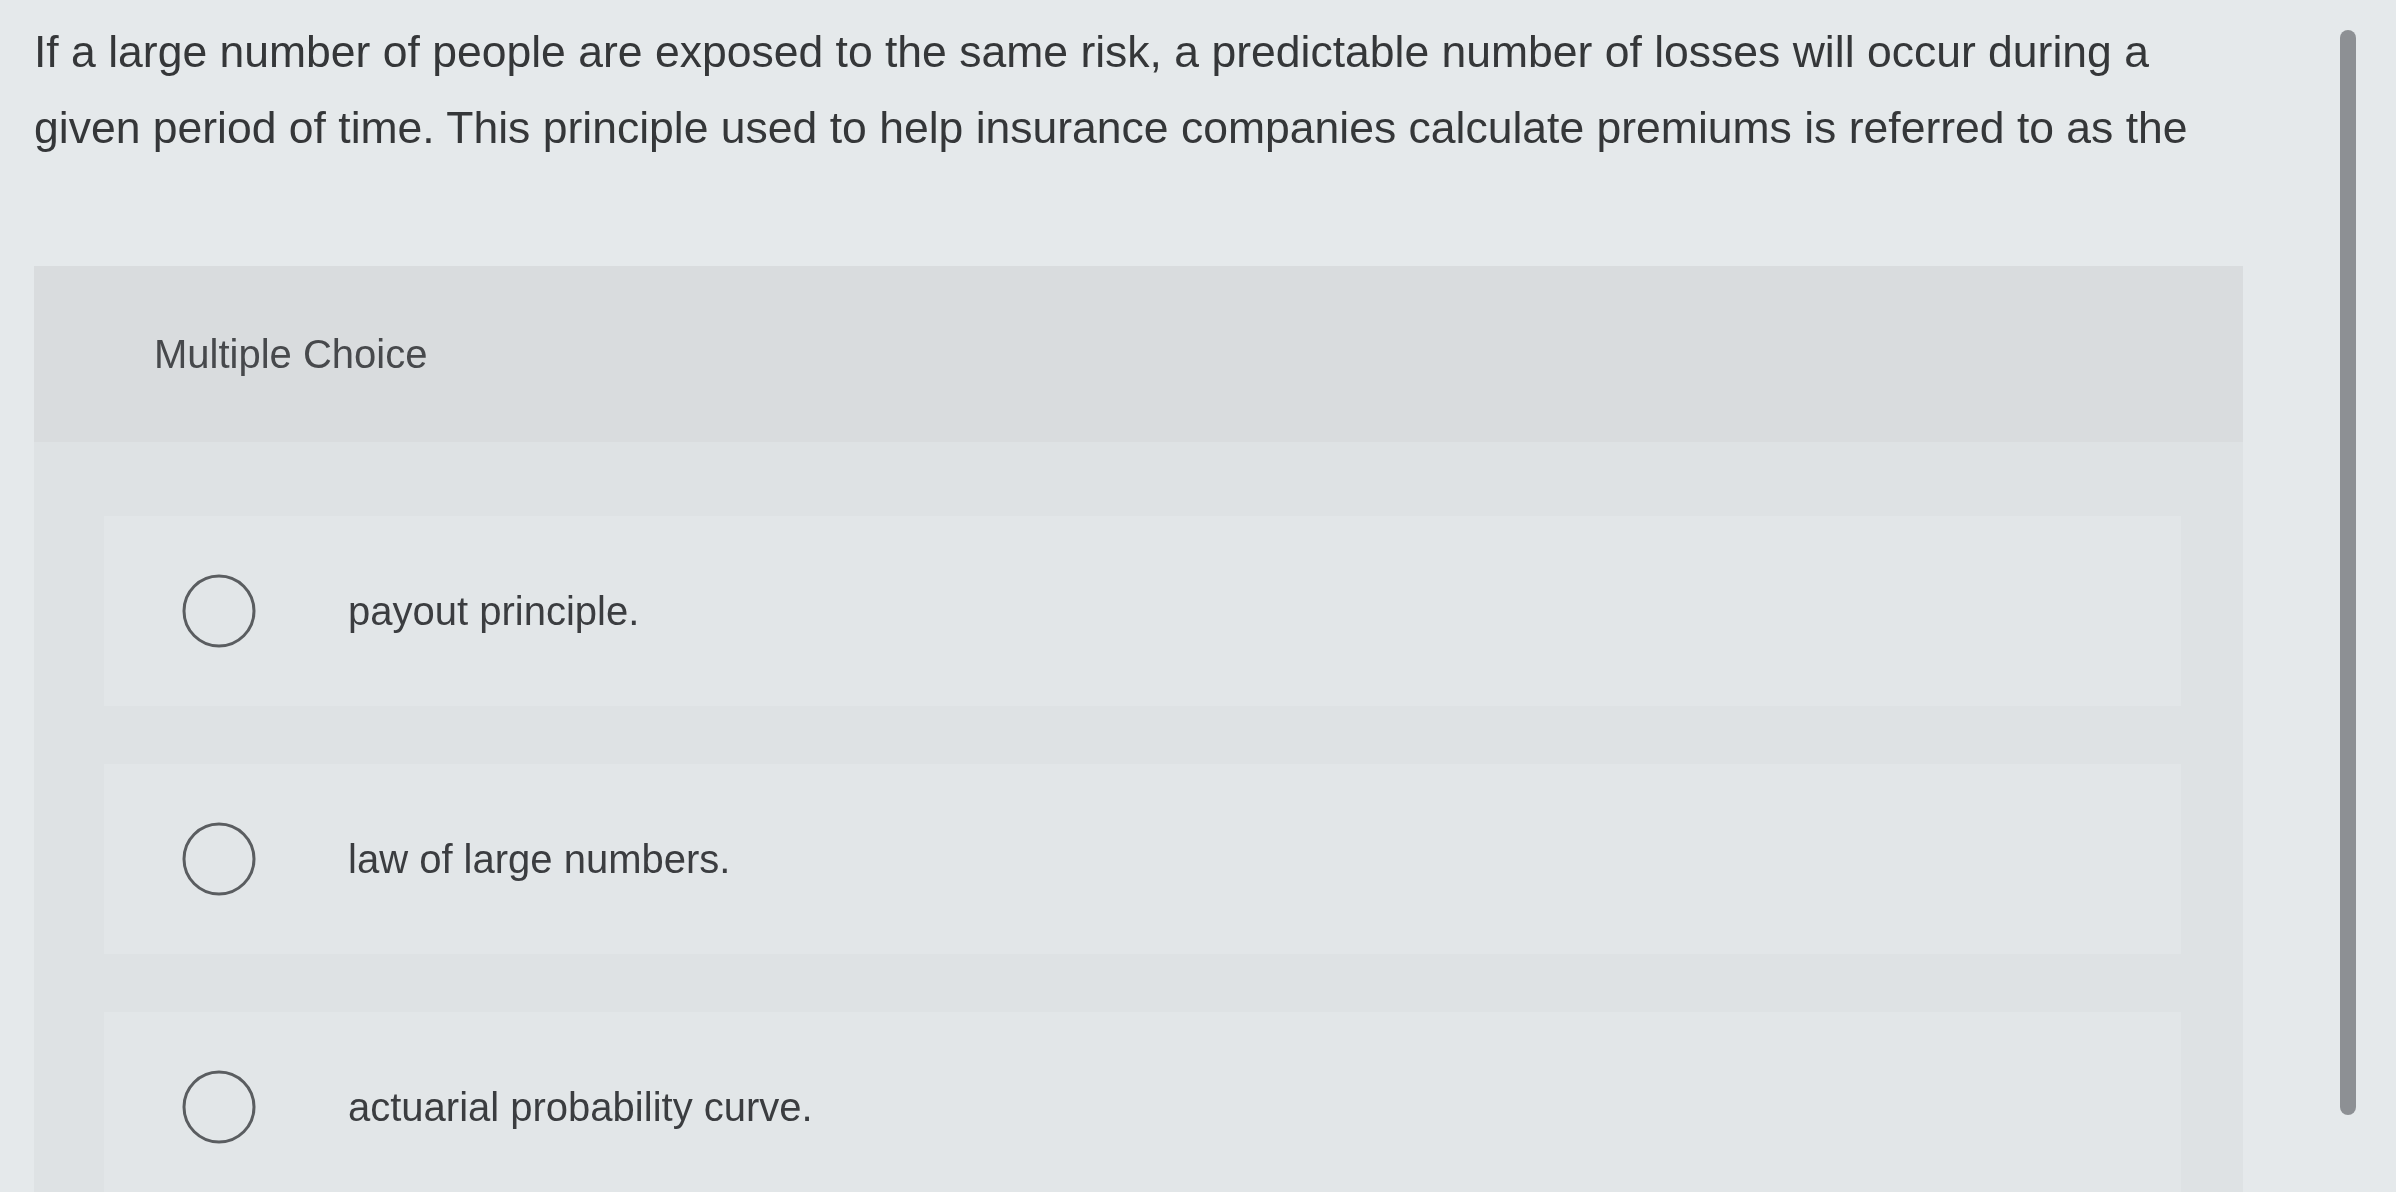 The width and height of the screenshot is (2396, 1192). What do you see at coordinates (1142, 859) in the screenshot?
I see `answer-option: law of large numbers.` at bounding box center [1142, 859].